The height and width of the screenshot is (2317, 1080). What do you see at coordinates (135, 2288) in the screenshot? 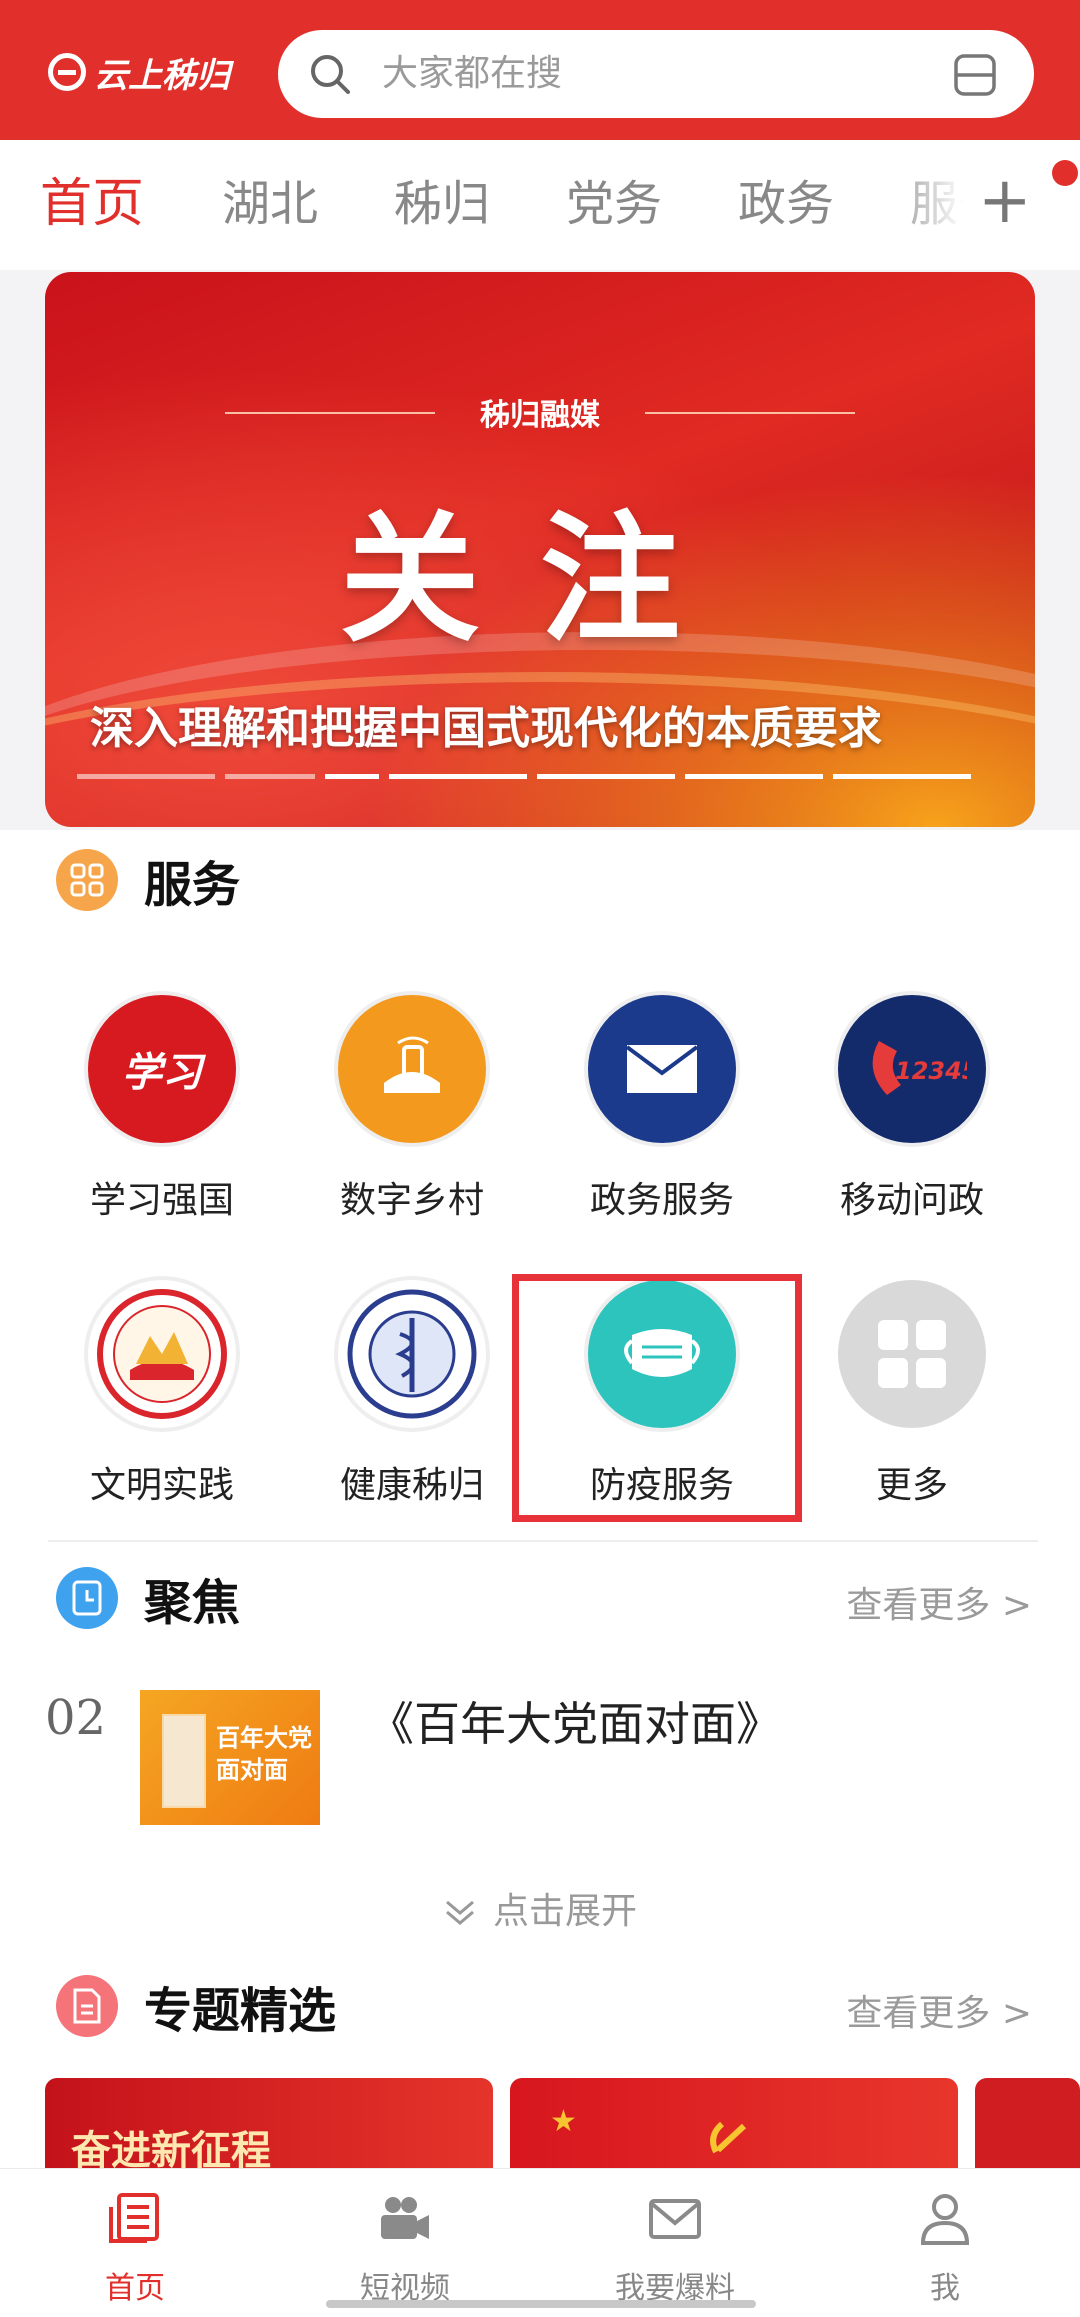
I see `nav-label: 首页` at bounding box center [135, 2288].